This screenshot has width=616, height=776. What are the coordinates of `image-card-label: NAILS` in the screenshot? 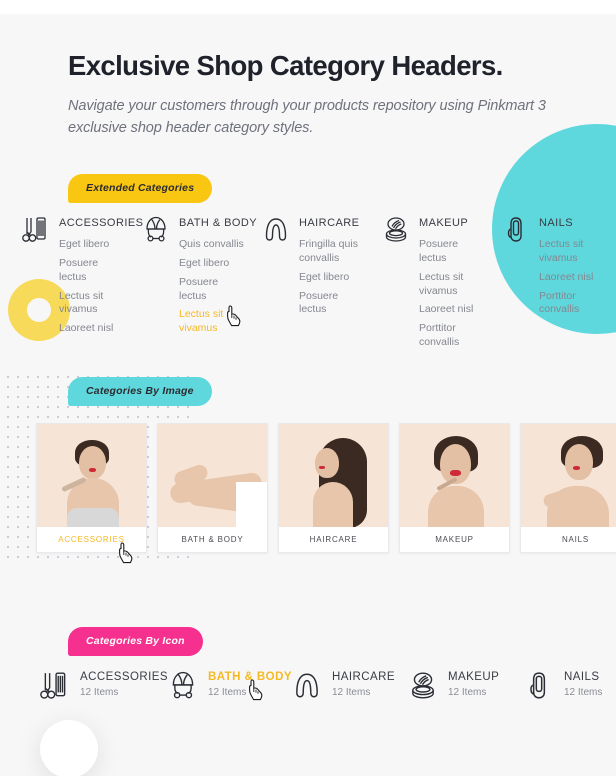 It's located at (568, 539).